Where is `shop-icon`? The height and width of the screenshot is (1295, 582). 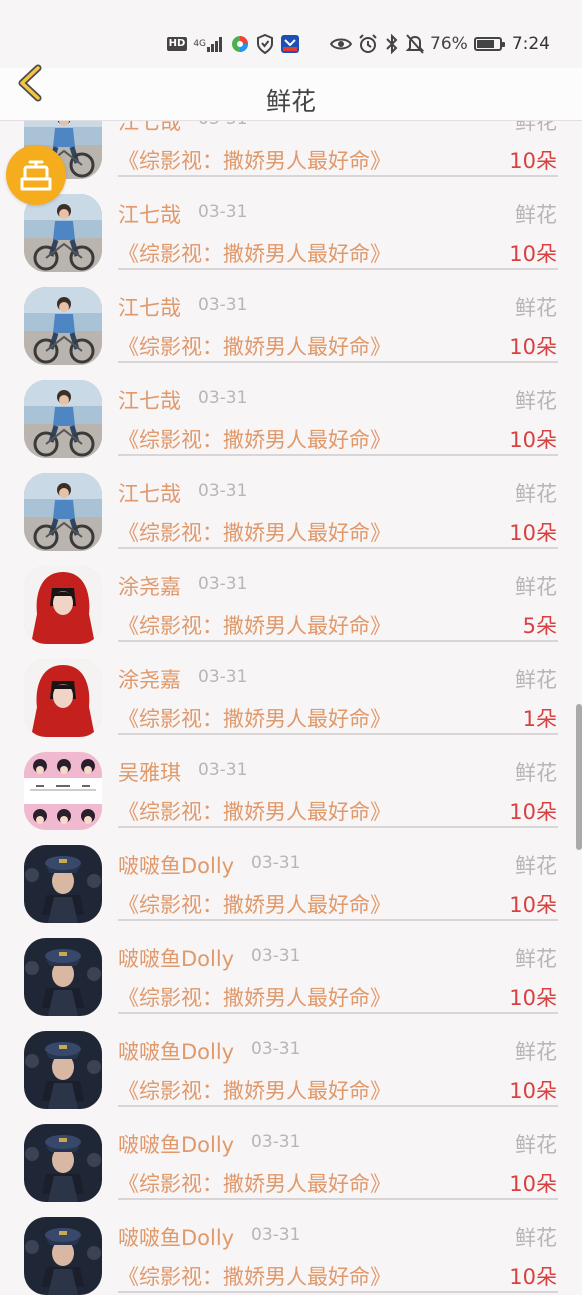
shop-icon is located at coordinates (36, 175).